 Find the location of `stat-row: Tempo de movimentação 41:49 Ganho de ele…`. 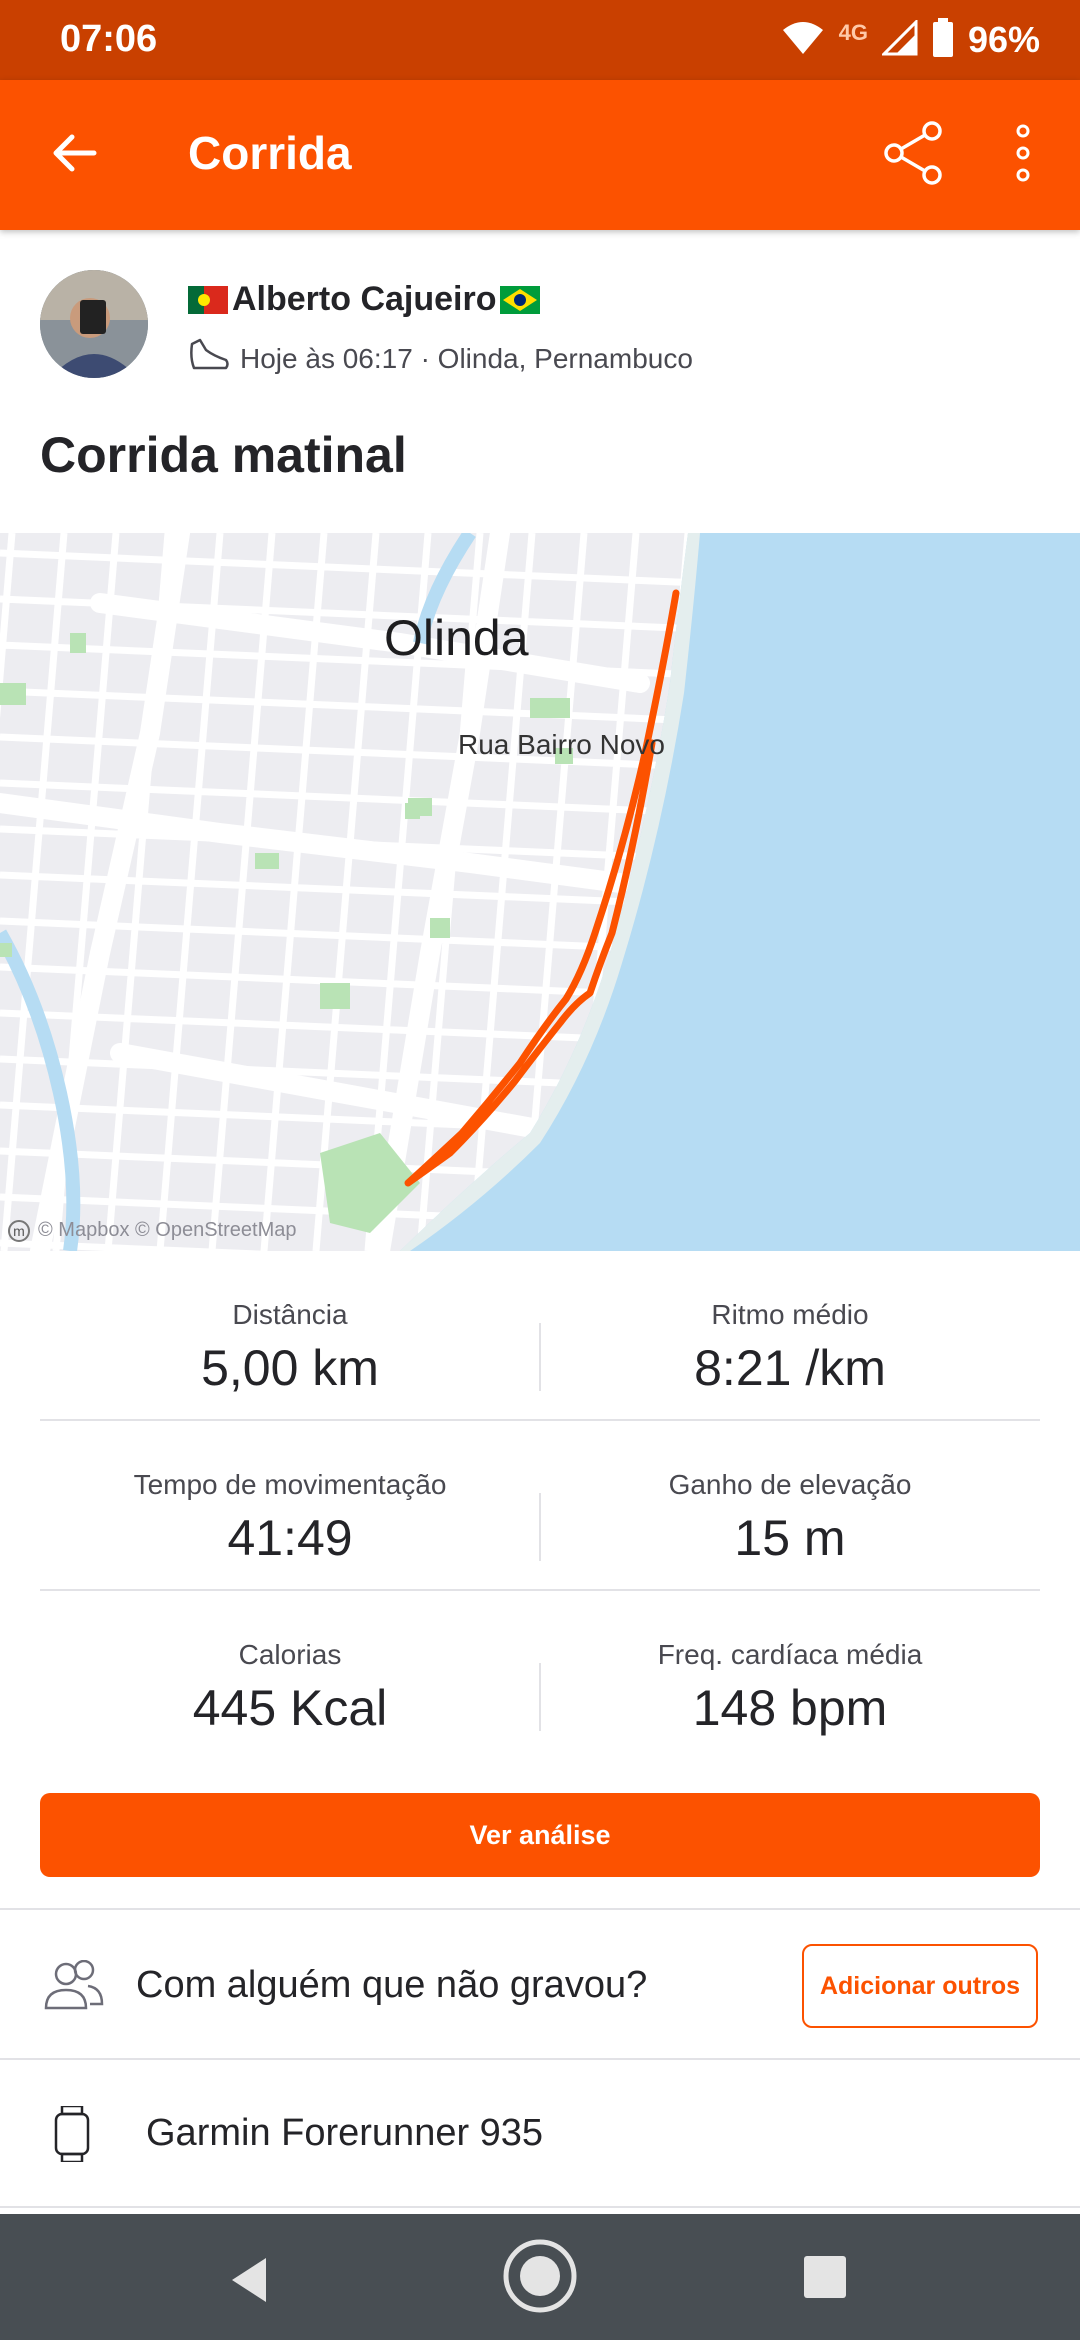

stat-row: Tempo de movimentação 41:49 Ganho de ele… is located at coordinates (540, 1506).